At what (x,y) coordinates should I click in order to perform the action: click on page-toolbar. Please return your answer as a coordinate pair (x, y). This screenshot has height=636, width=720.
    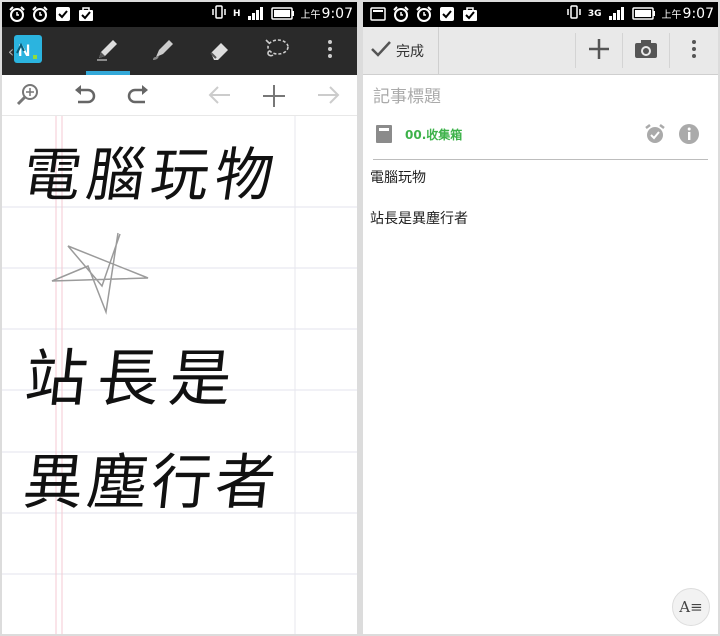
    Looking at the image, I should click on (179, 95).